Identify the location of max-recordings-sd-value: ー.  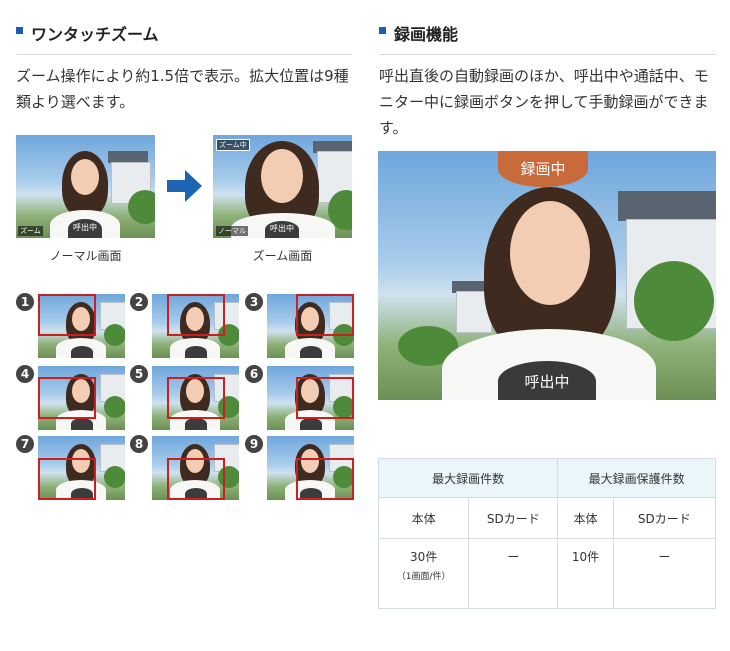
(513, 573).